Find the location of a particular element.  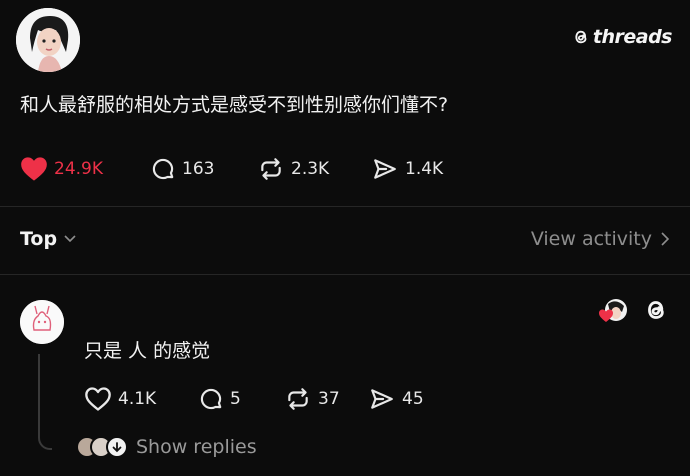

reply-actions: 4.1K 5 37 45 is located at coordinates (254, 399).